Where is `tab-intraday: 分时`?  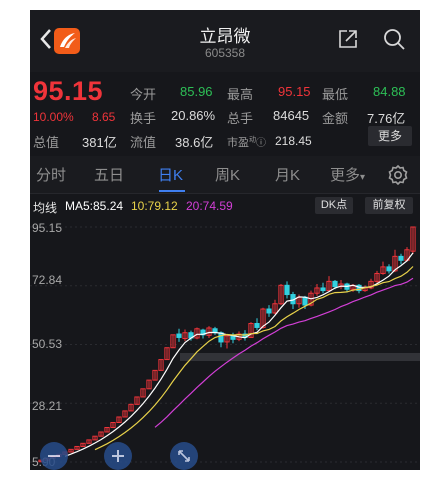 tab-intraday: 分时 is located at coordinates (51, 174).